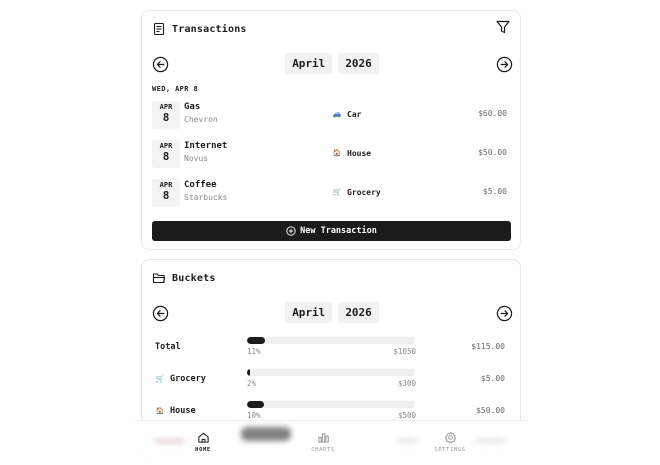 The image size is (660, 465). What do you see at coordinates (354, 114) in the screenshot?
I see `transaction-category-label: Car` at bounding box center [354, 114].